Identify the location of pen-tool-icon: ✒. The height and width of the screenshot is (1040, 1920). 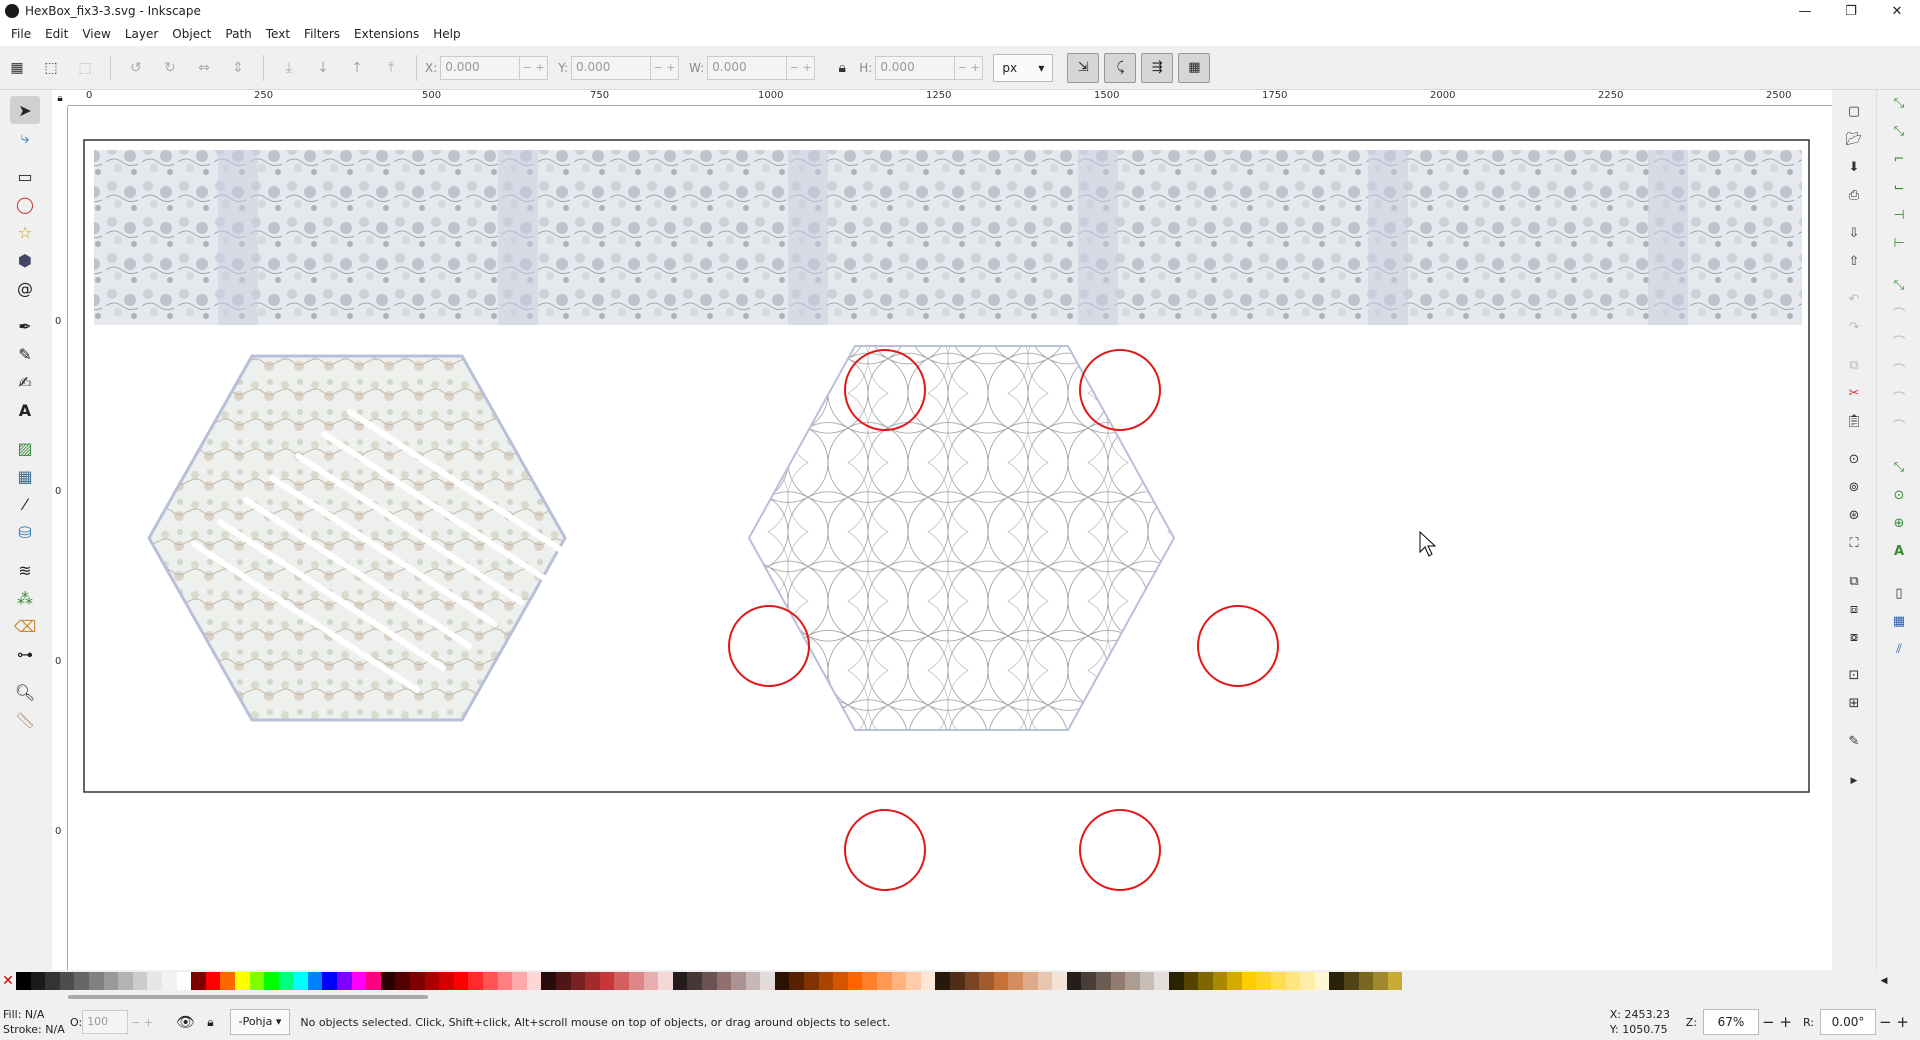
(25, 326).